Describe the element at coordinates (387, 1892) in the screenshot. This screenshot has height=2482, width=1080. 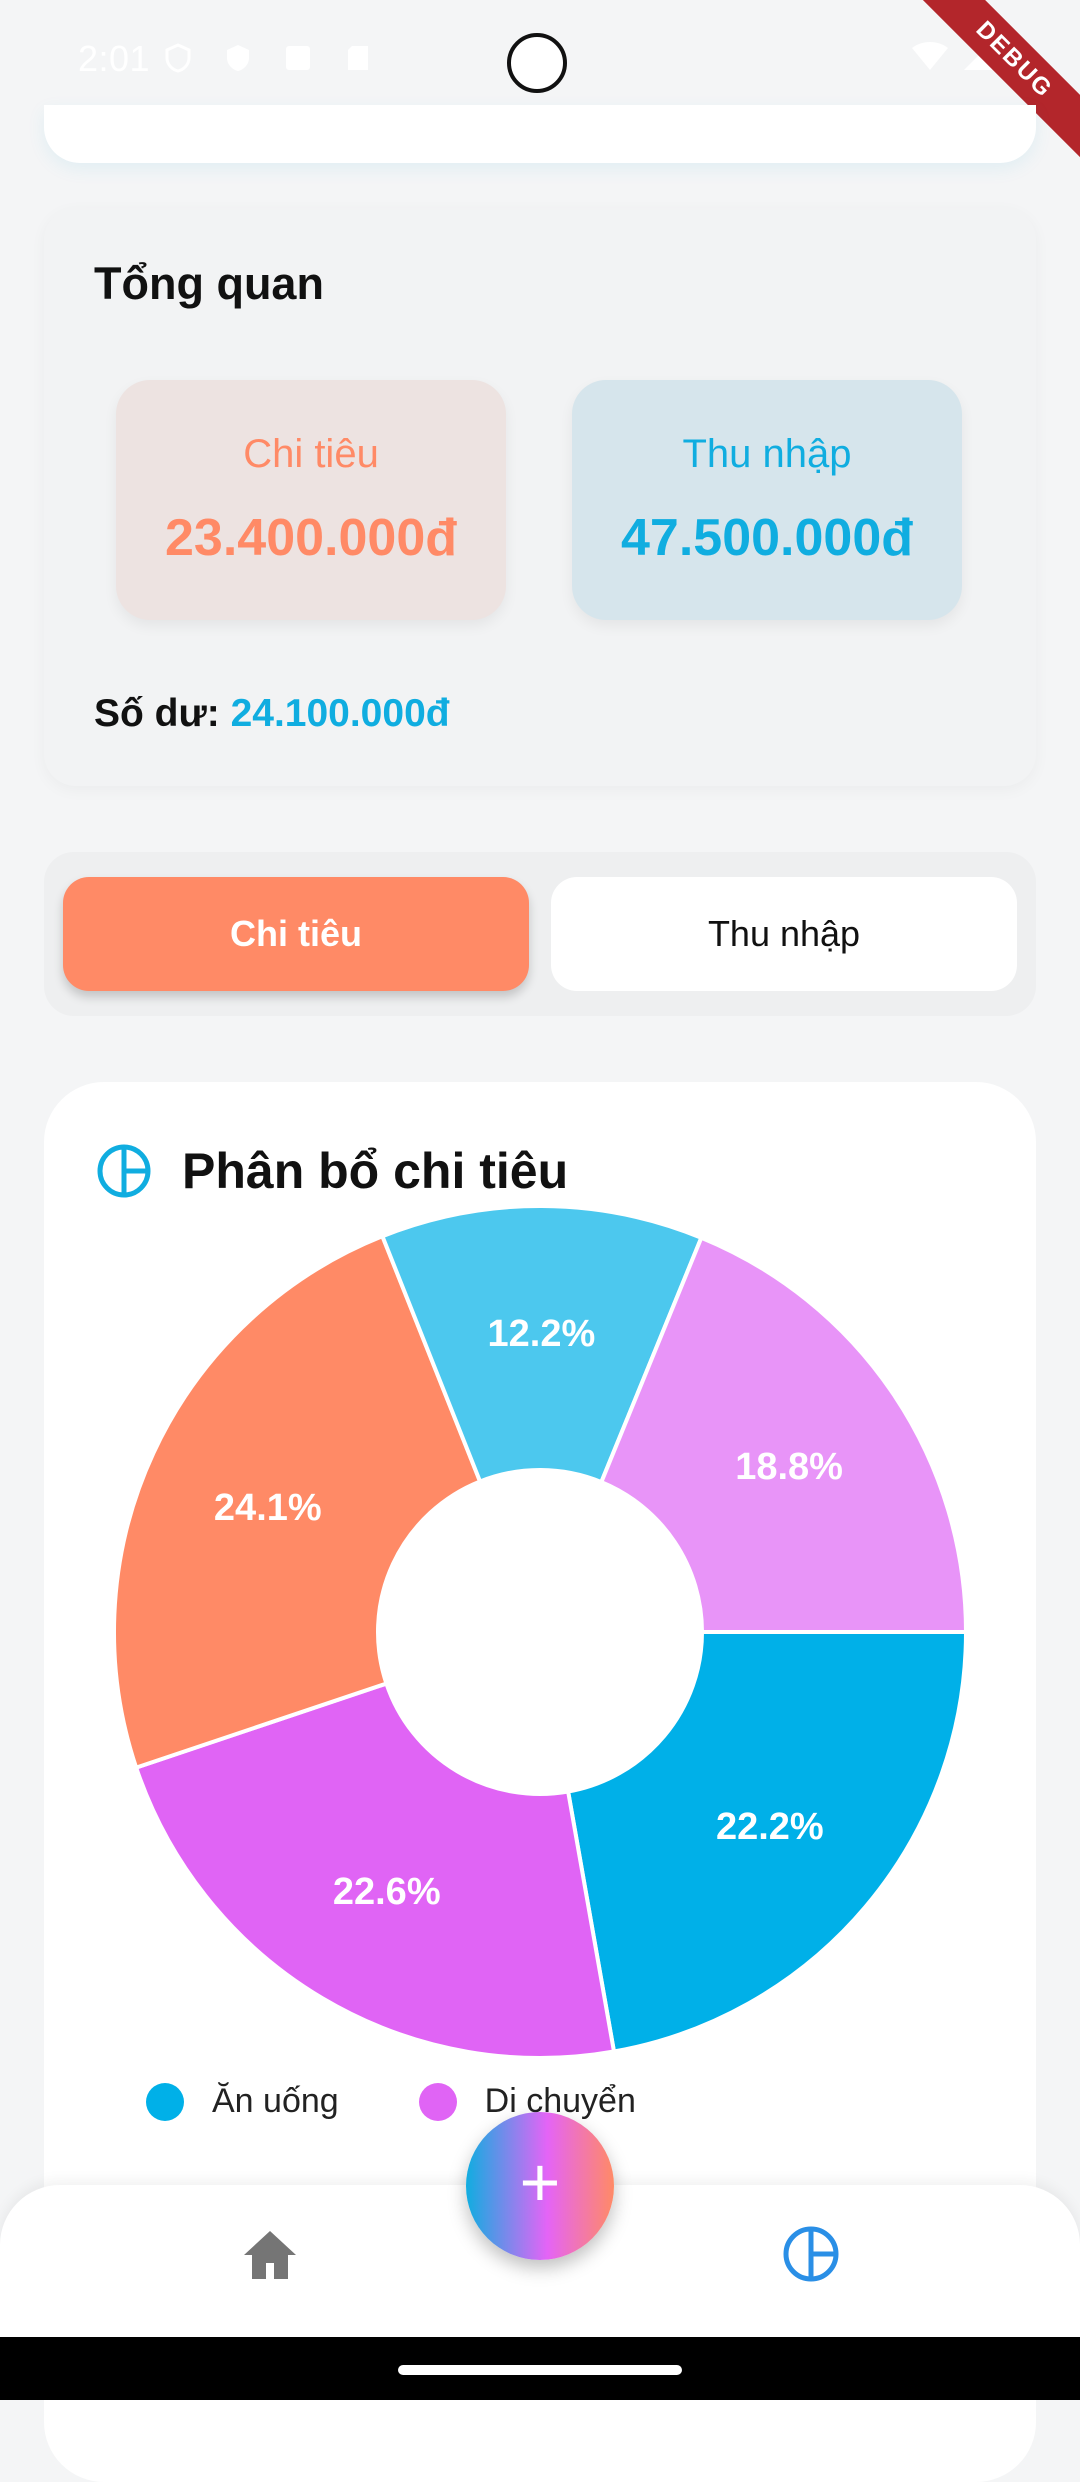
I see `slice-label: 22.6%` at that location.